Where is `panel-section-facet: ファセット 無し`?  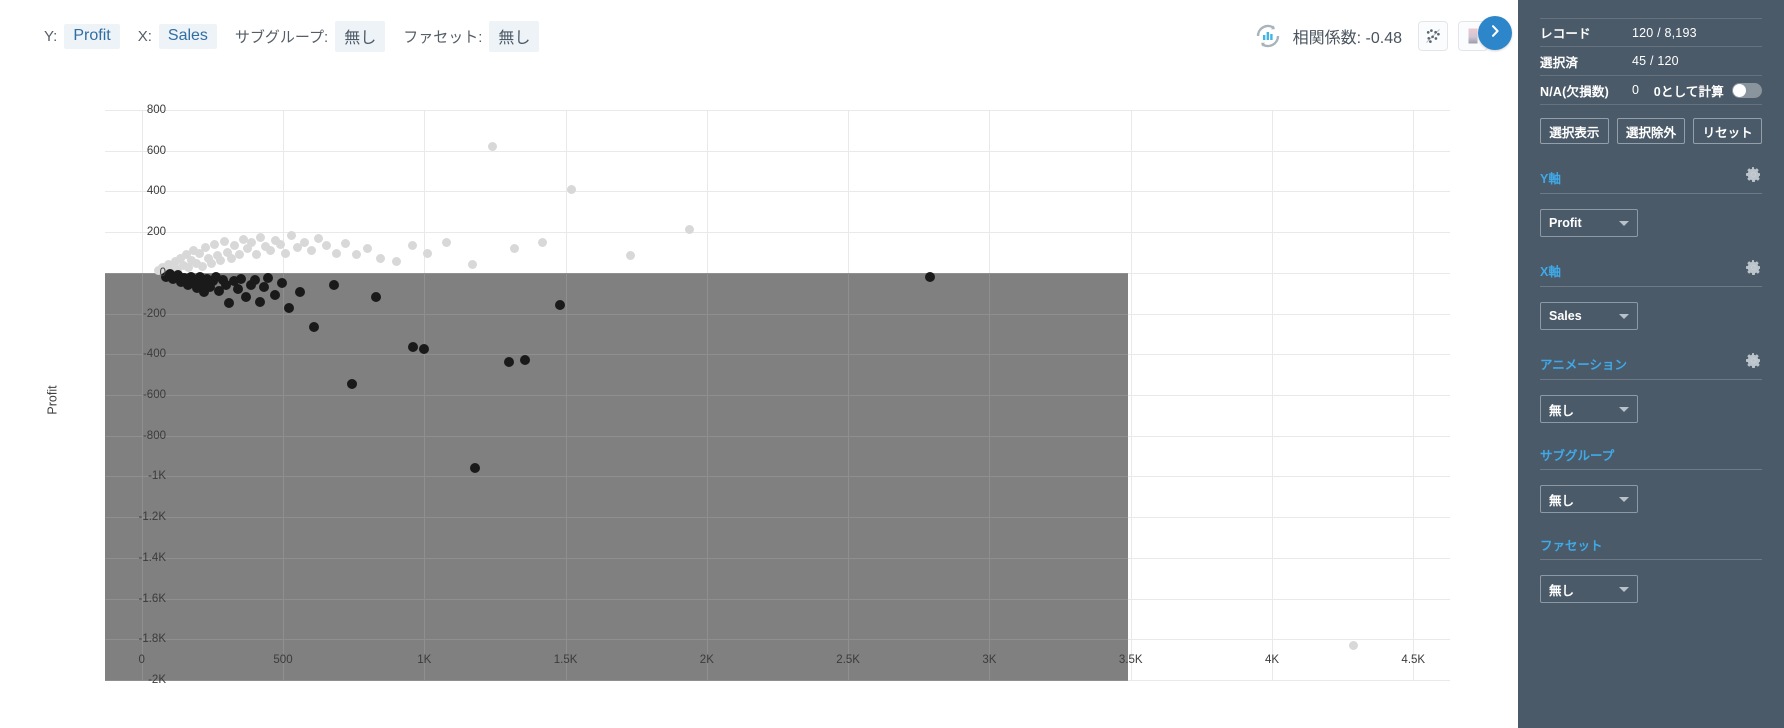 panel-section-facet: ファセット 無し is located at coordinates (1651, 569).